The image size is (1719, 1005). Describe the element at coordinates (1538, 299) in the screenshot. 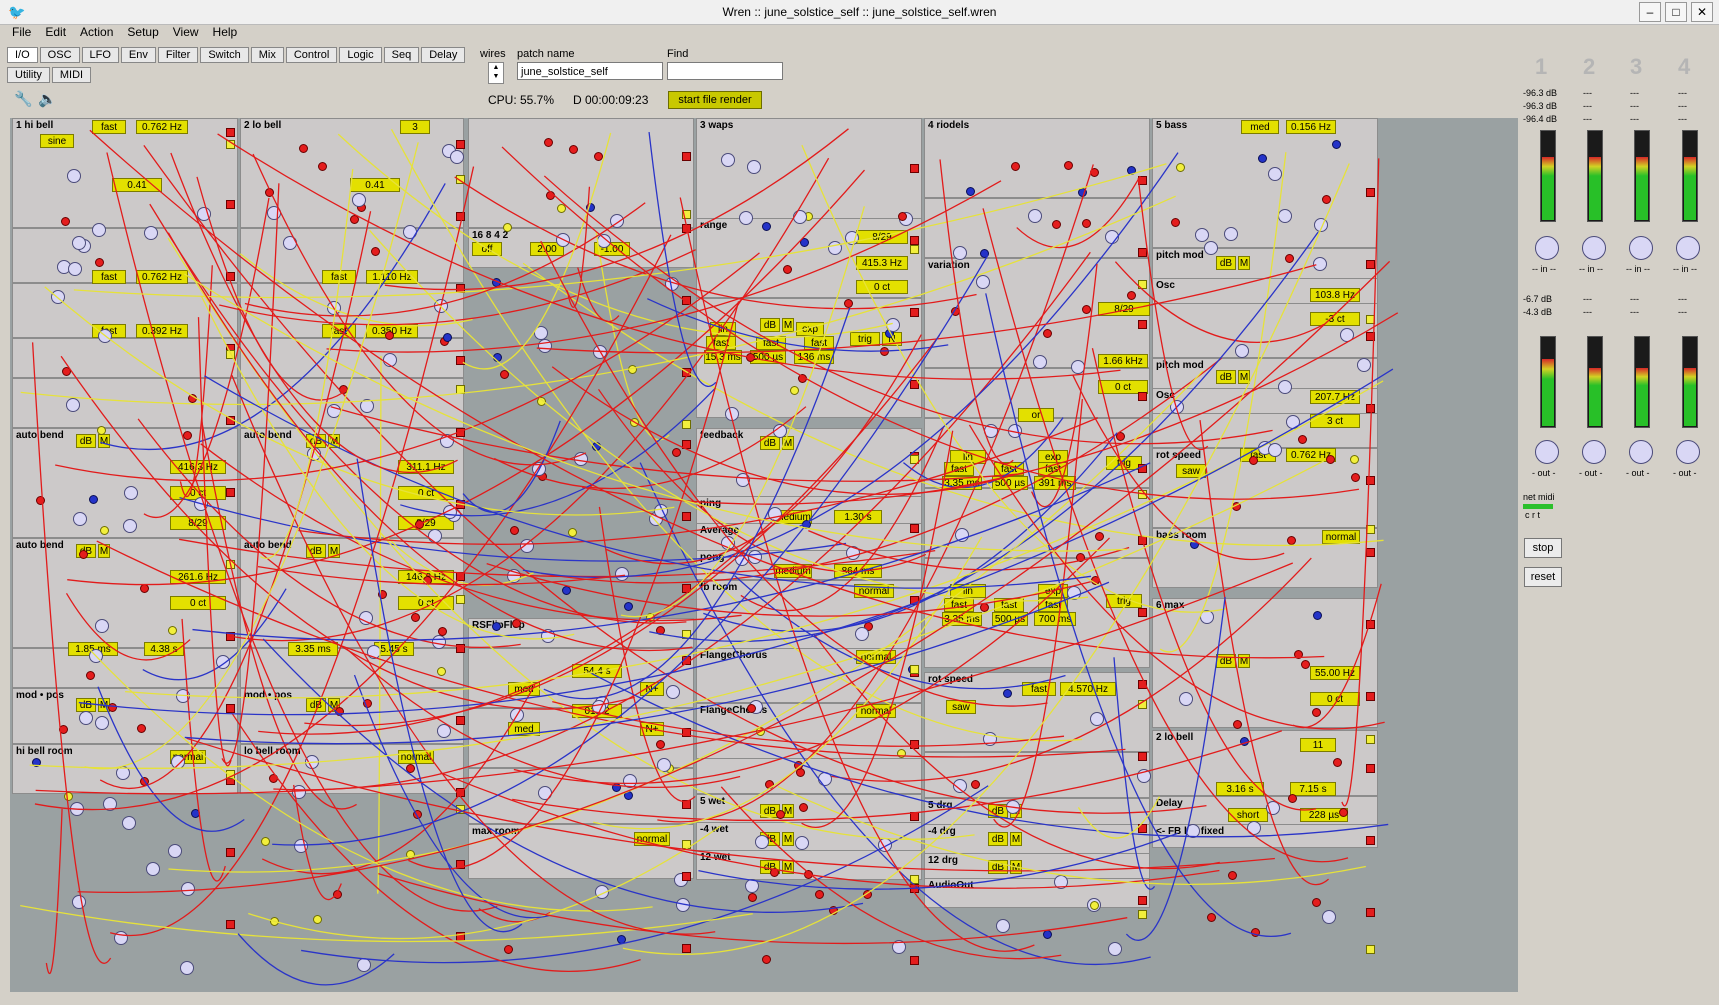

I see `out-db-1: -6.7 dB` at that location.